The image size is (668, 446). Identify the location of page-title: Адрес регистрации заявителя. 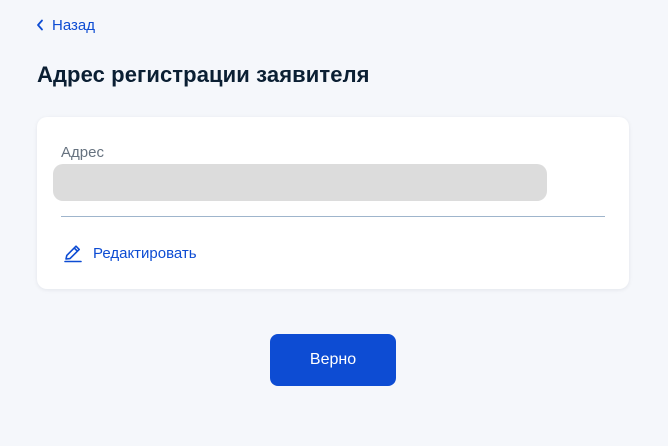
(203, 74).